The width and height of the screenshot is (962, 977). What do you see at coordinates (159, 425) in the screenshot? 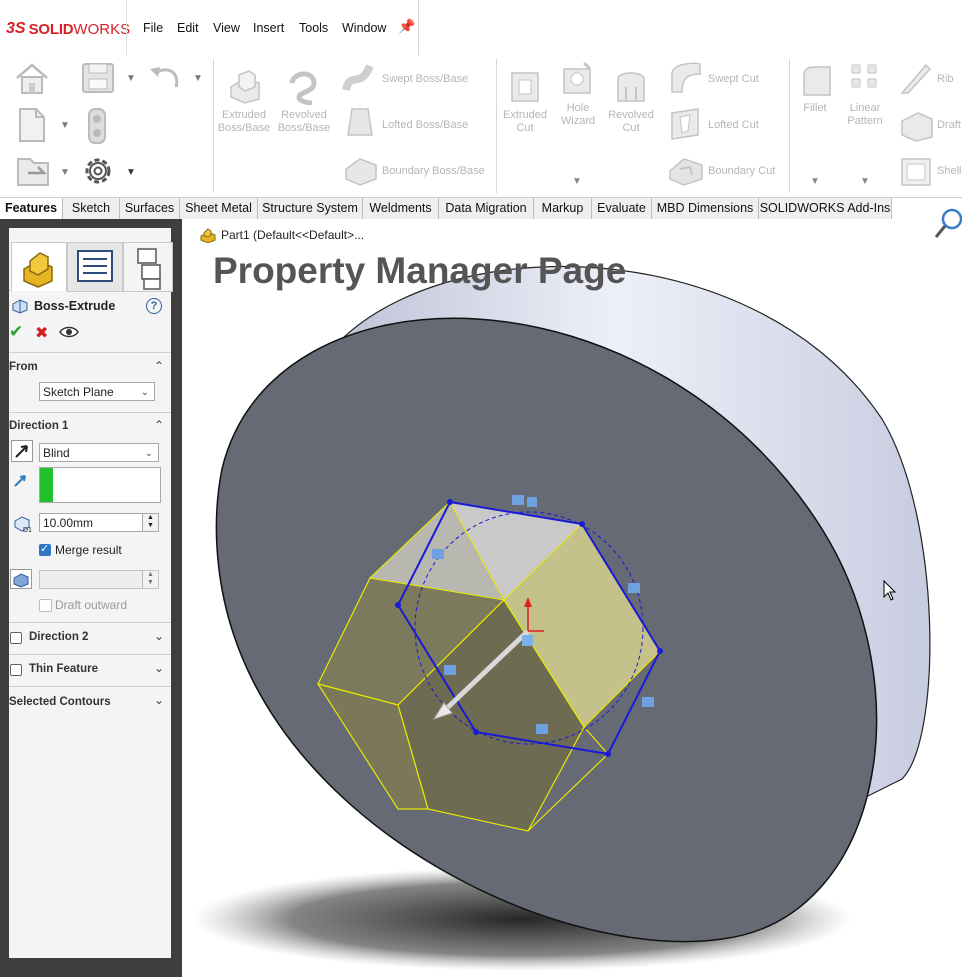
I see `direction1-collapse-icon: ⌃` at bounding box center [159, 425].